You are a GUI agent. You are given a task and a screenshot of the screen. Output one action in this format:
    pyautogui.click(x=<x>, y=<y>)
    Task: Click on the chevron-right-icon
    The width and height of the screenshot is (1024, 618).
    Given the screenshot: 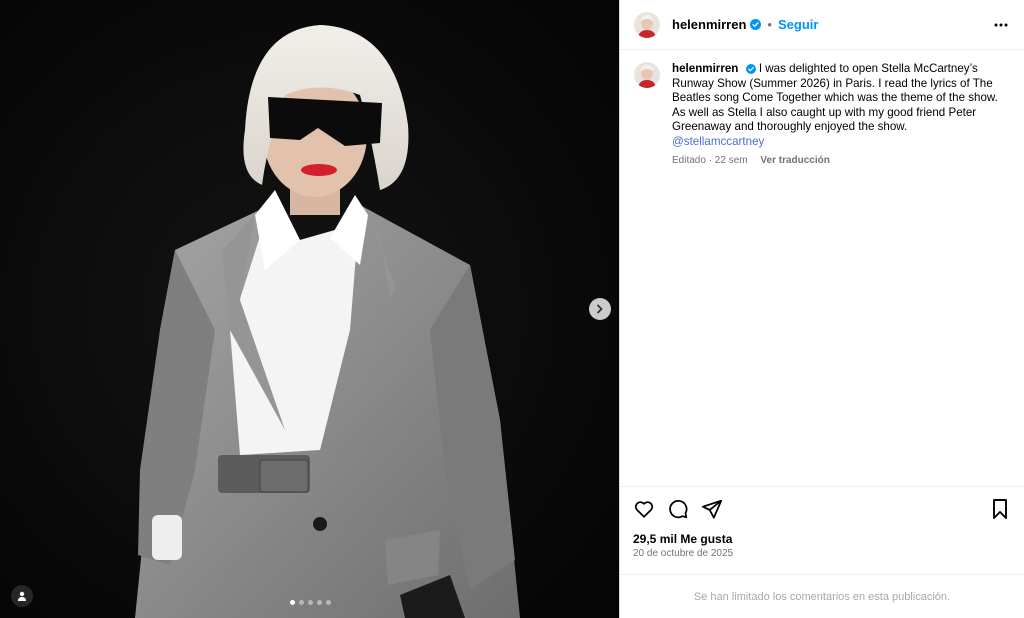 What is the action you would take?
    pyautogui.click(x=600, y=309)
    